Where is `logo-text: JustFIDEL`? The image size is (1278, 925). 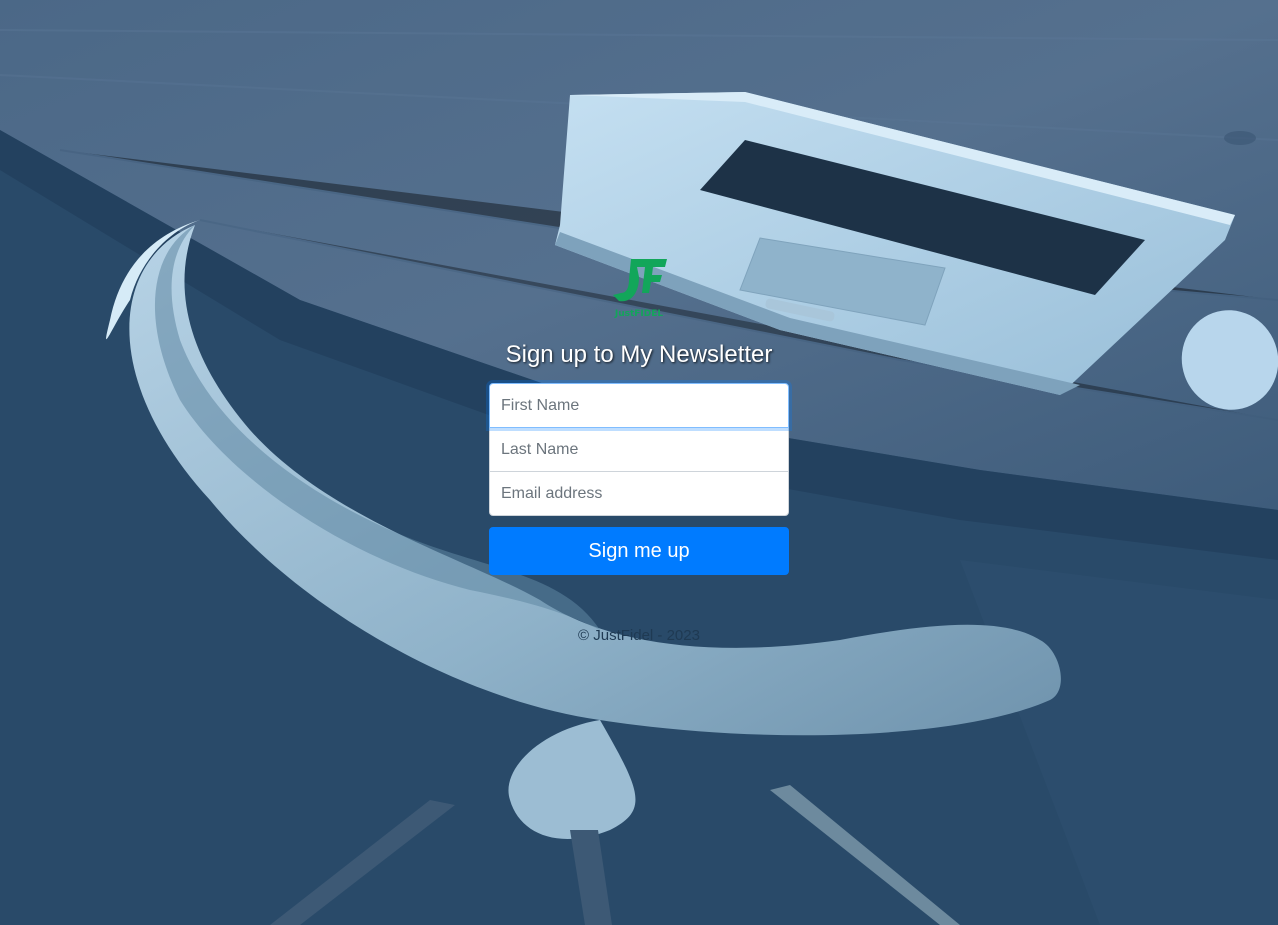
logo-text: JustFIDEL is located at coordinates (639, 314).